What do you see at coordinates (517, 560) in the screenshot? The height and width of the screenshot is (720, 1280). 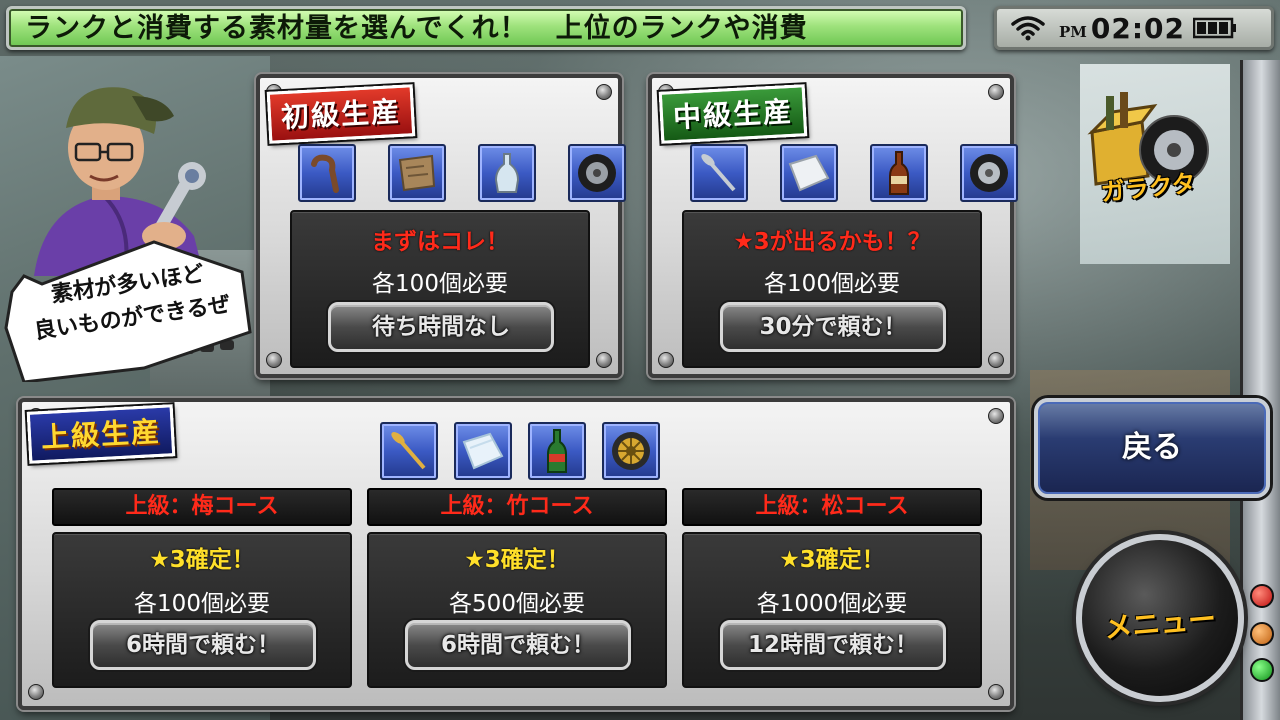 I see `course-take-tagline: ★3確定！` at bounding box center [517, 560].